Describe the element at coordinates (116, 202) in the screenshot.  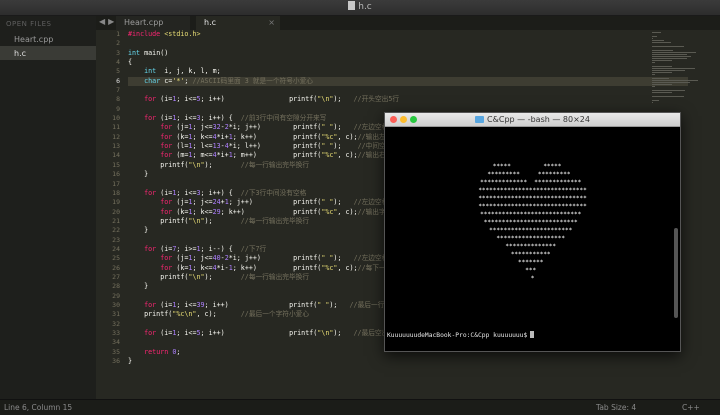
I see `line-number: 19` at that location.